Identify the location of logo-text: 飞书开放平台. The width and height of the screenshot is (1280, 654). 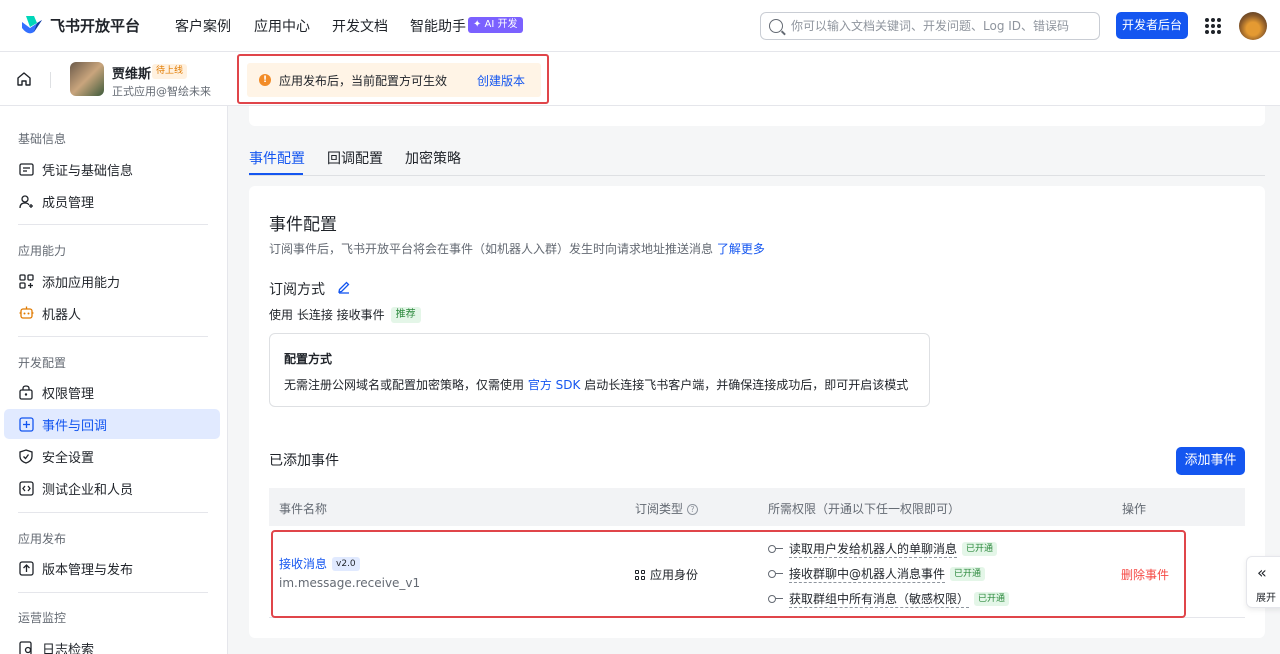
(95, 25).